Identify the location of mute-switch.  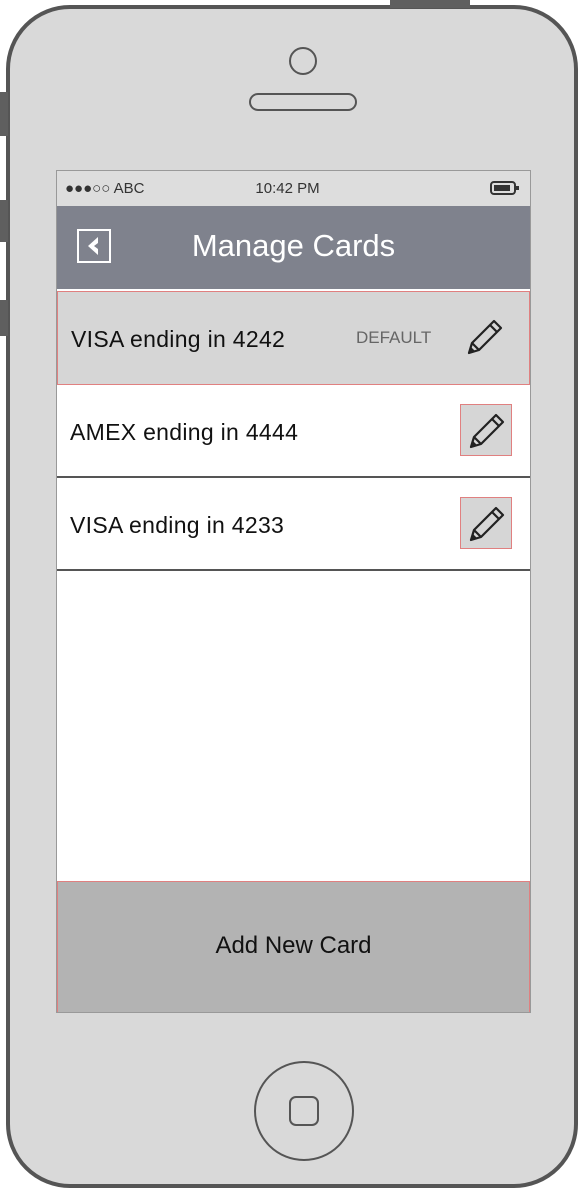
(4, 114).